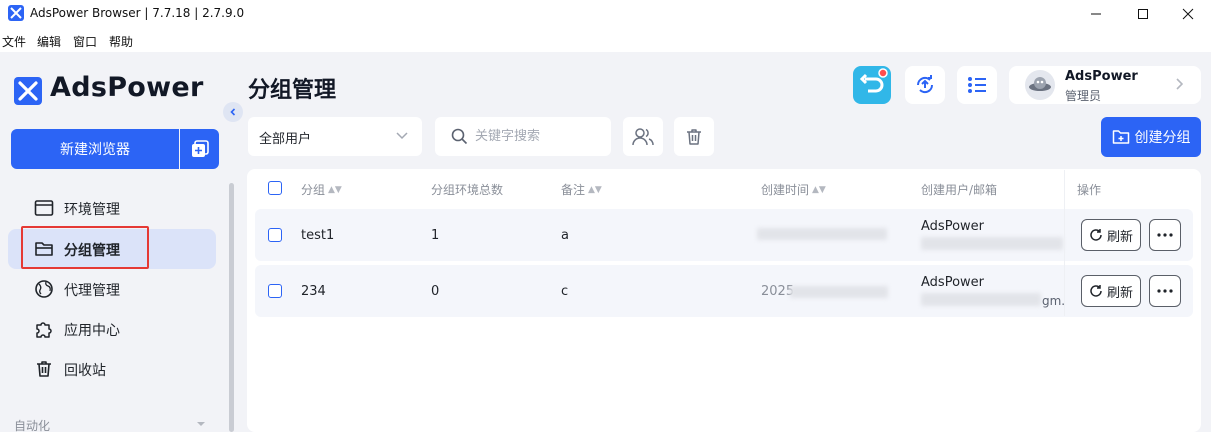 This screenshot has height=432, width=1211. What do you see at coordinates (318, 235) in the screenshot?
I see `group-name-cell: test1` at bounding box center [318, 235].